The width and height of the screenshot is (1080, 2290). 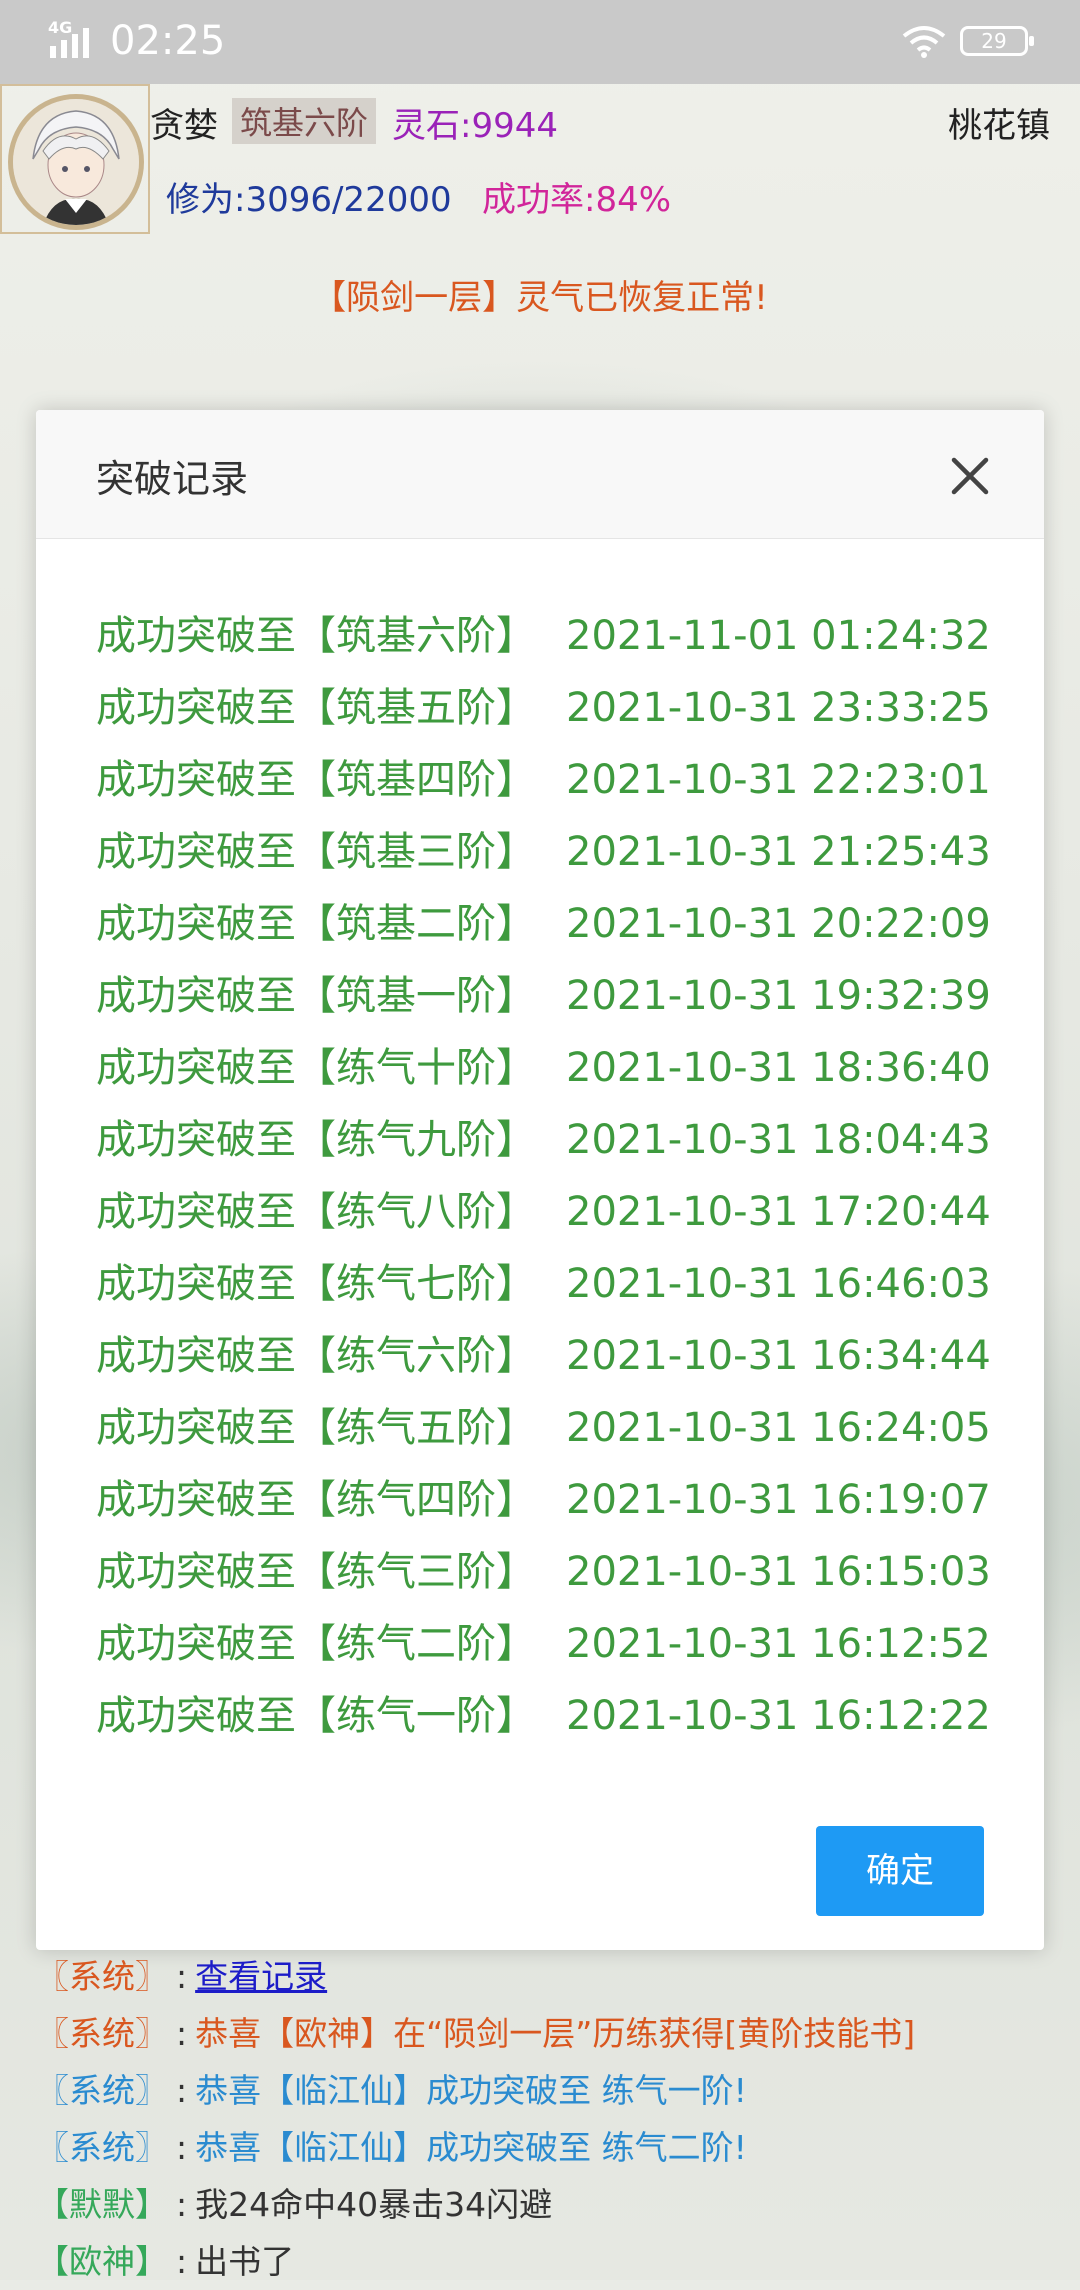 I want to click on record-time: 2021-10-31 22:23:01, so click(x=778, y=780).